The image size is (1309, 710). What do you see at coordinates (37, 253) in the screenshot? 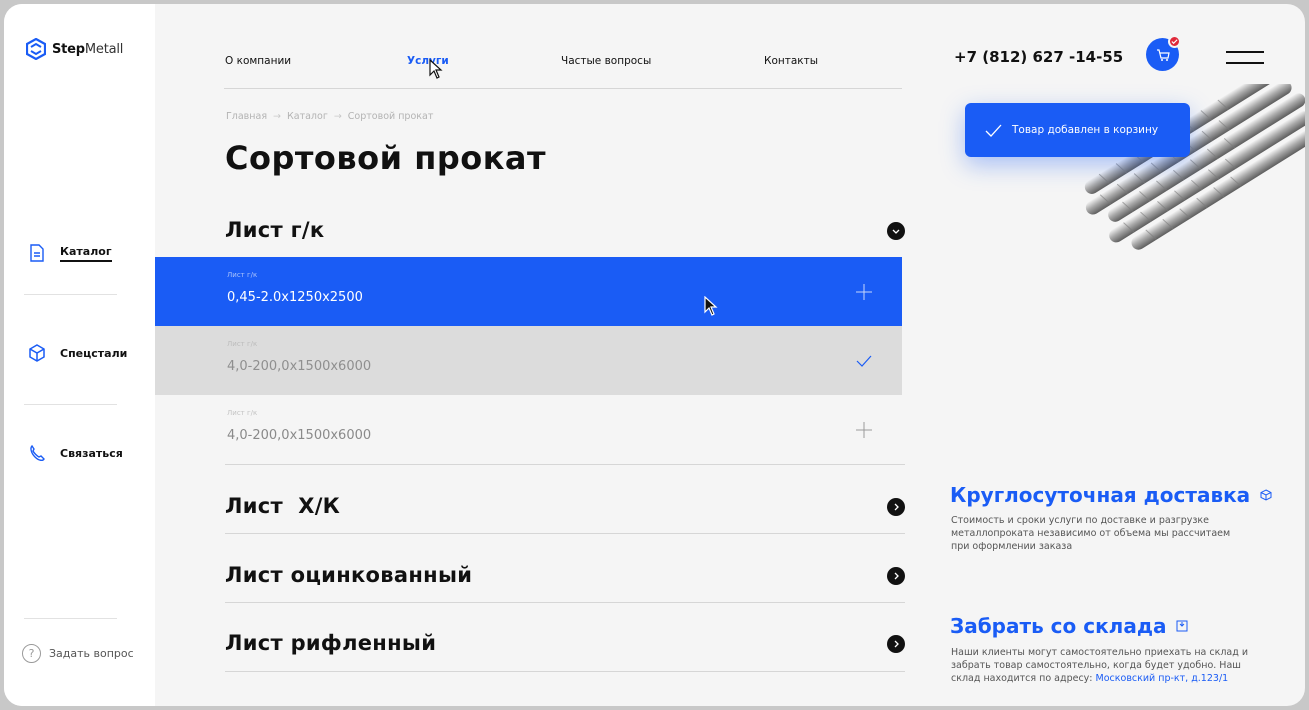
I see `document-icon` at bounding box center [37, 253].